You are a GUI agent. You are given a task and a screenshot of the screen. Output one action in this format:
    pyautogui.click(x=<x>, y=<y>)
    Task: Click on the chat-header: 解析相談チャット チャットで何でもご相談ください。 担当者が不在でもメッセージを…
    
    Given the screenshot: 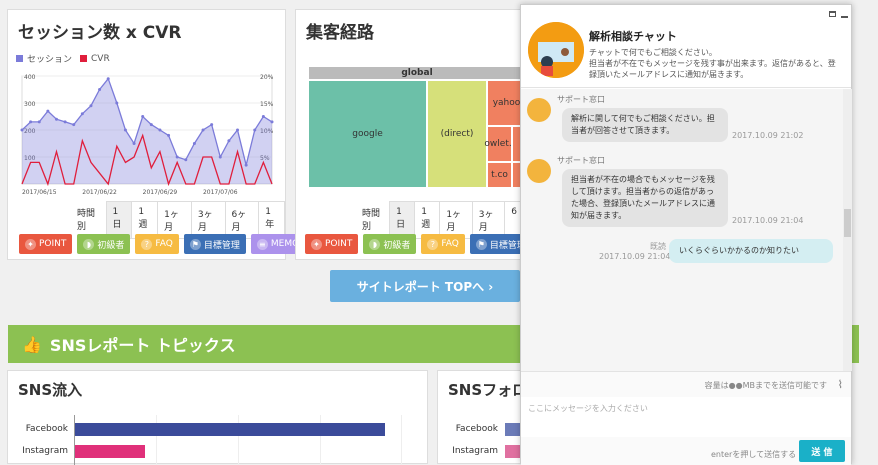 What is the action you would take?
    pyautogui.click(x=686, y=46)
    